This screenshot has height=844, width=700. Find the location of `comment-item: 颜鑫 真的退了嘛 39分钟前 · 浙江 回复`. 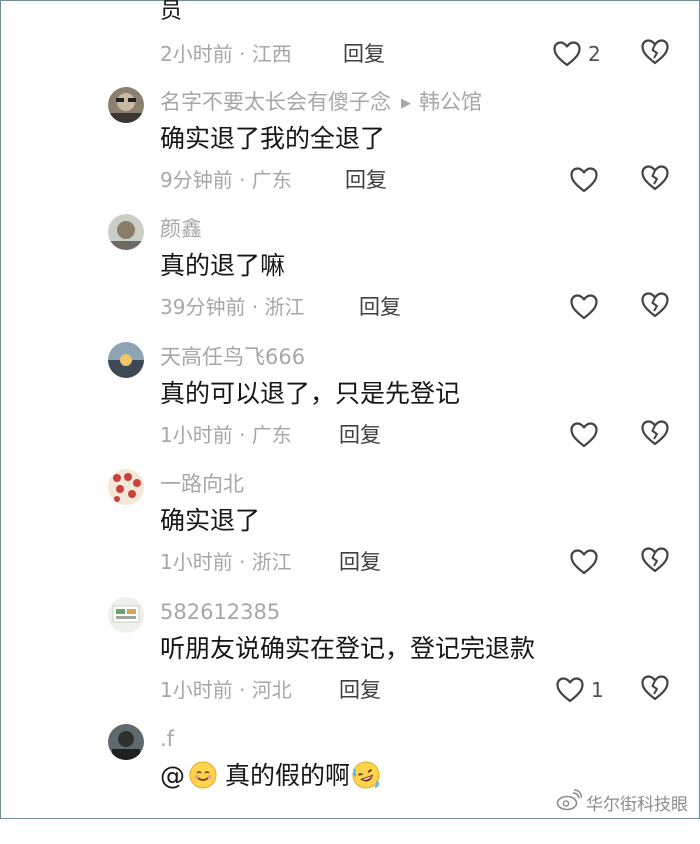

comment-item: 颜鑫 真的退了嘛 39分钟前 · 浙江 回复 is located at coordinates (350, 274).